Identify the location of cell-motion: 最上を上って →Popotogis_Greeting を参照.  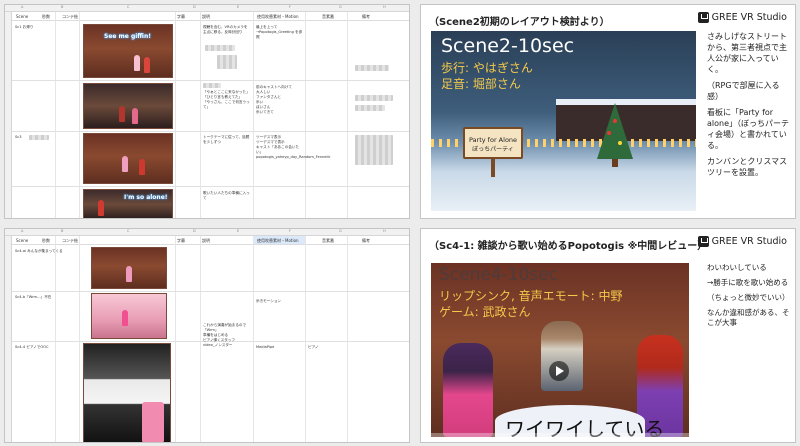
(280, 32).